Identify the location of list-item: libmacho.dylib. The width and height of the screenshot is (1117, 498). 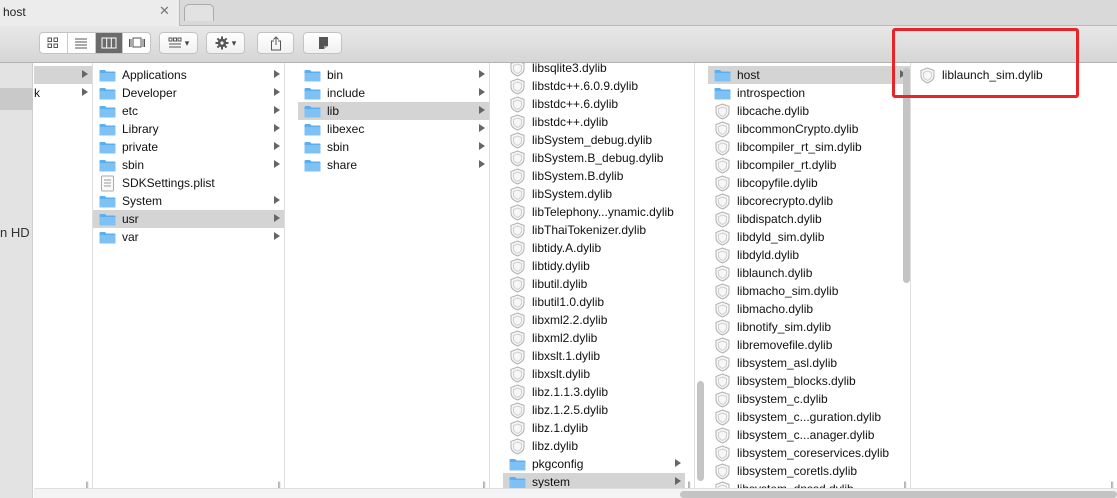
(809, 309).